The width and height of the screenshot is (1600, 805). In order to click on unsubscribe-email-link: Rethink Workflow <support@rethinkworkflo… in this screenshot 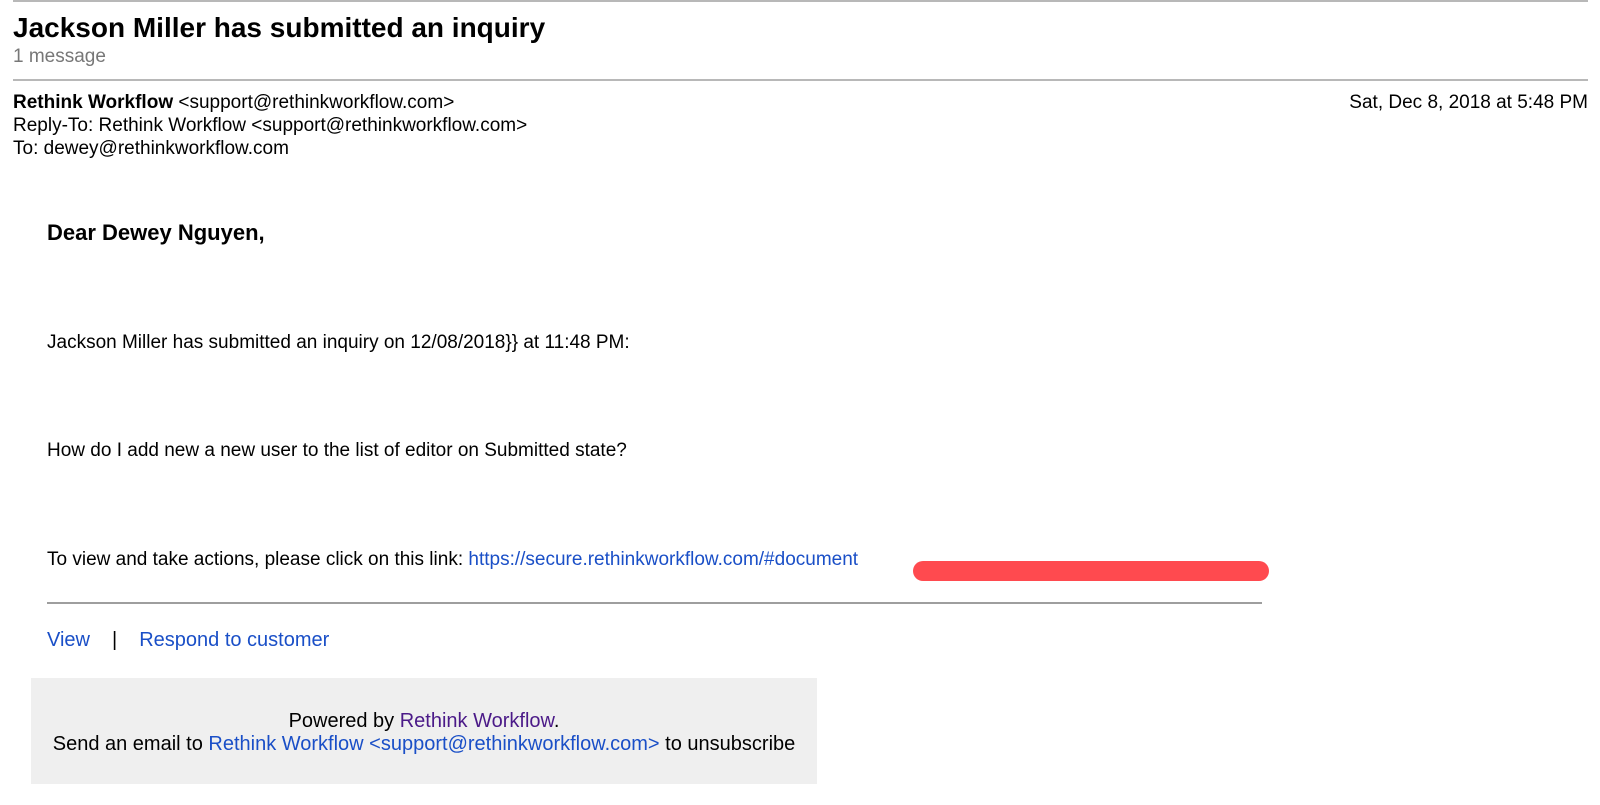, I will do `click(433, 744)`.